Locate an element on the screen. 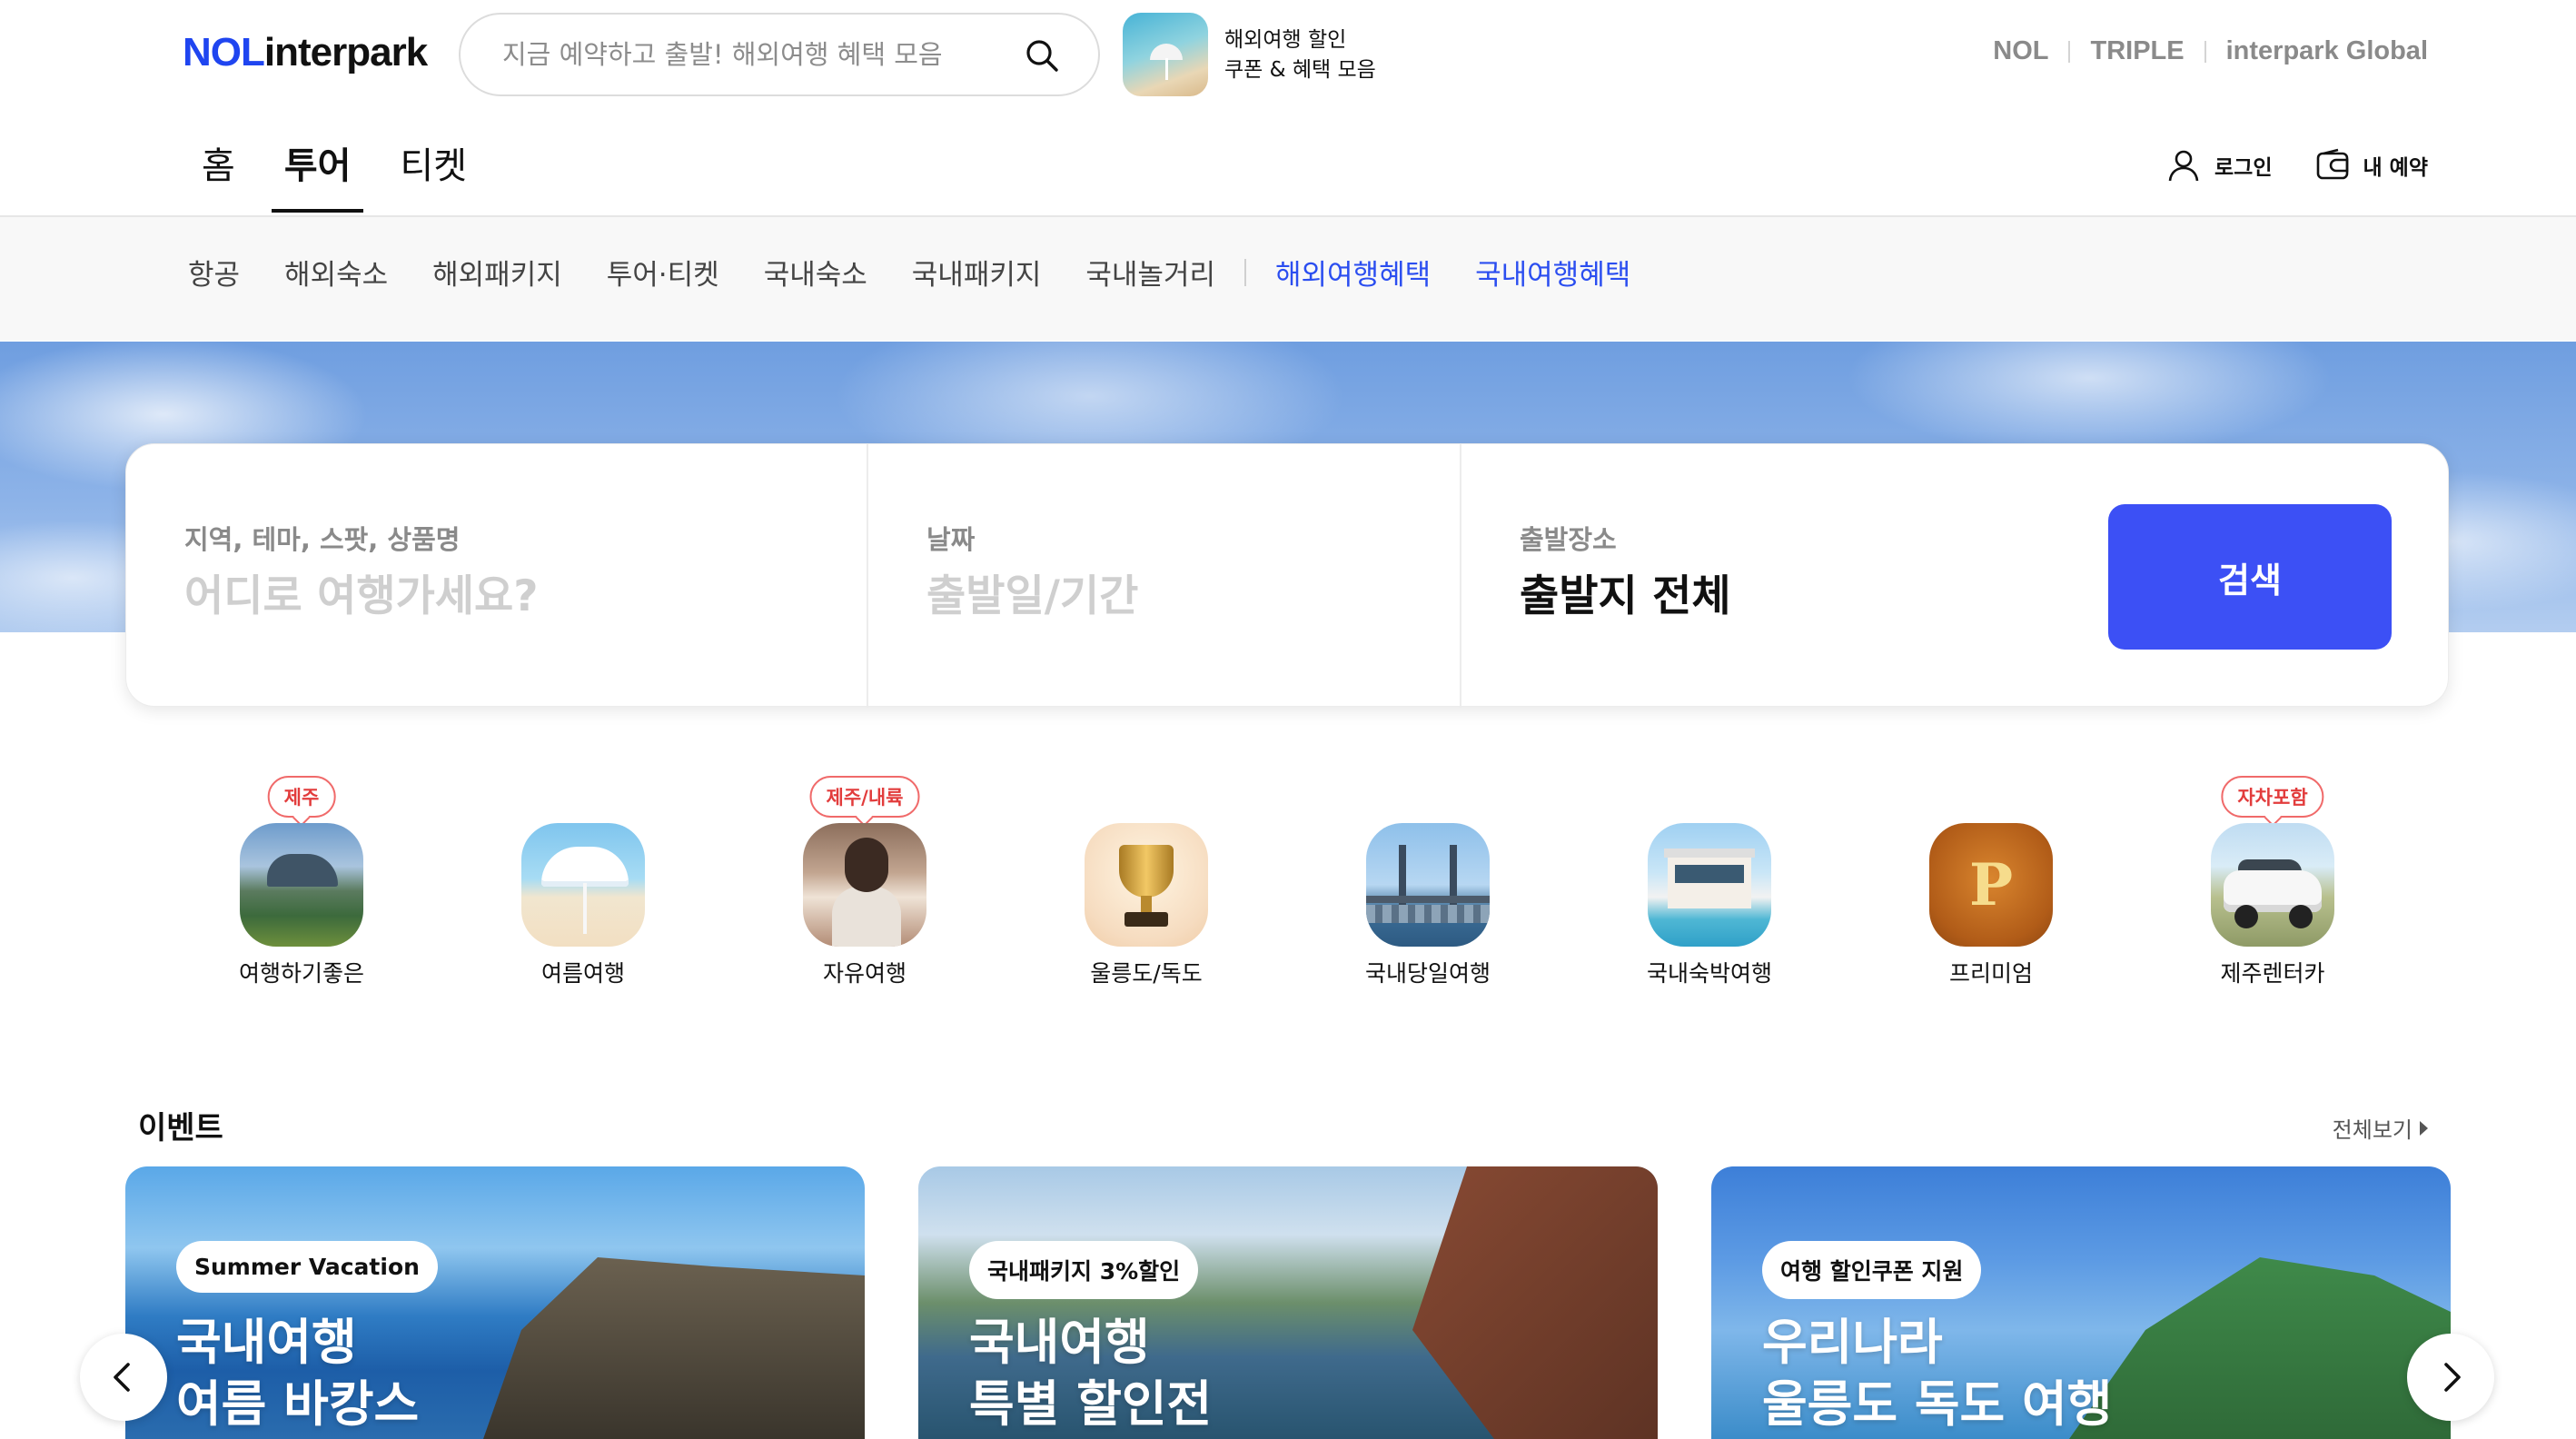  category-label: 자유여행 is located at coordinates (864, 973).